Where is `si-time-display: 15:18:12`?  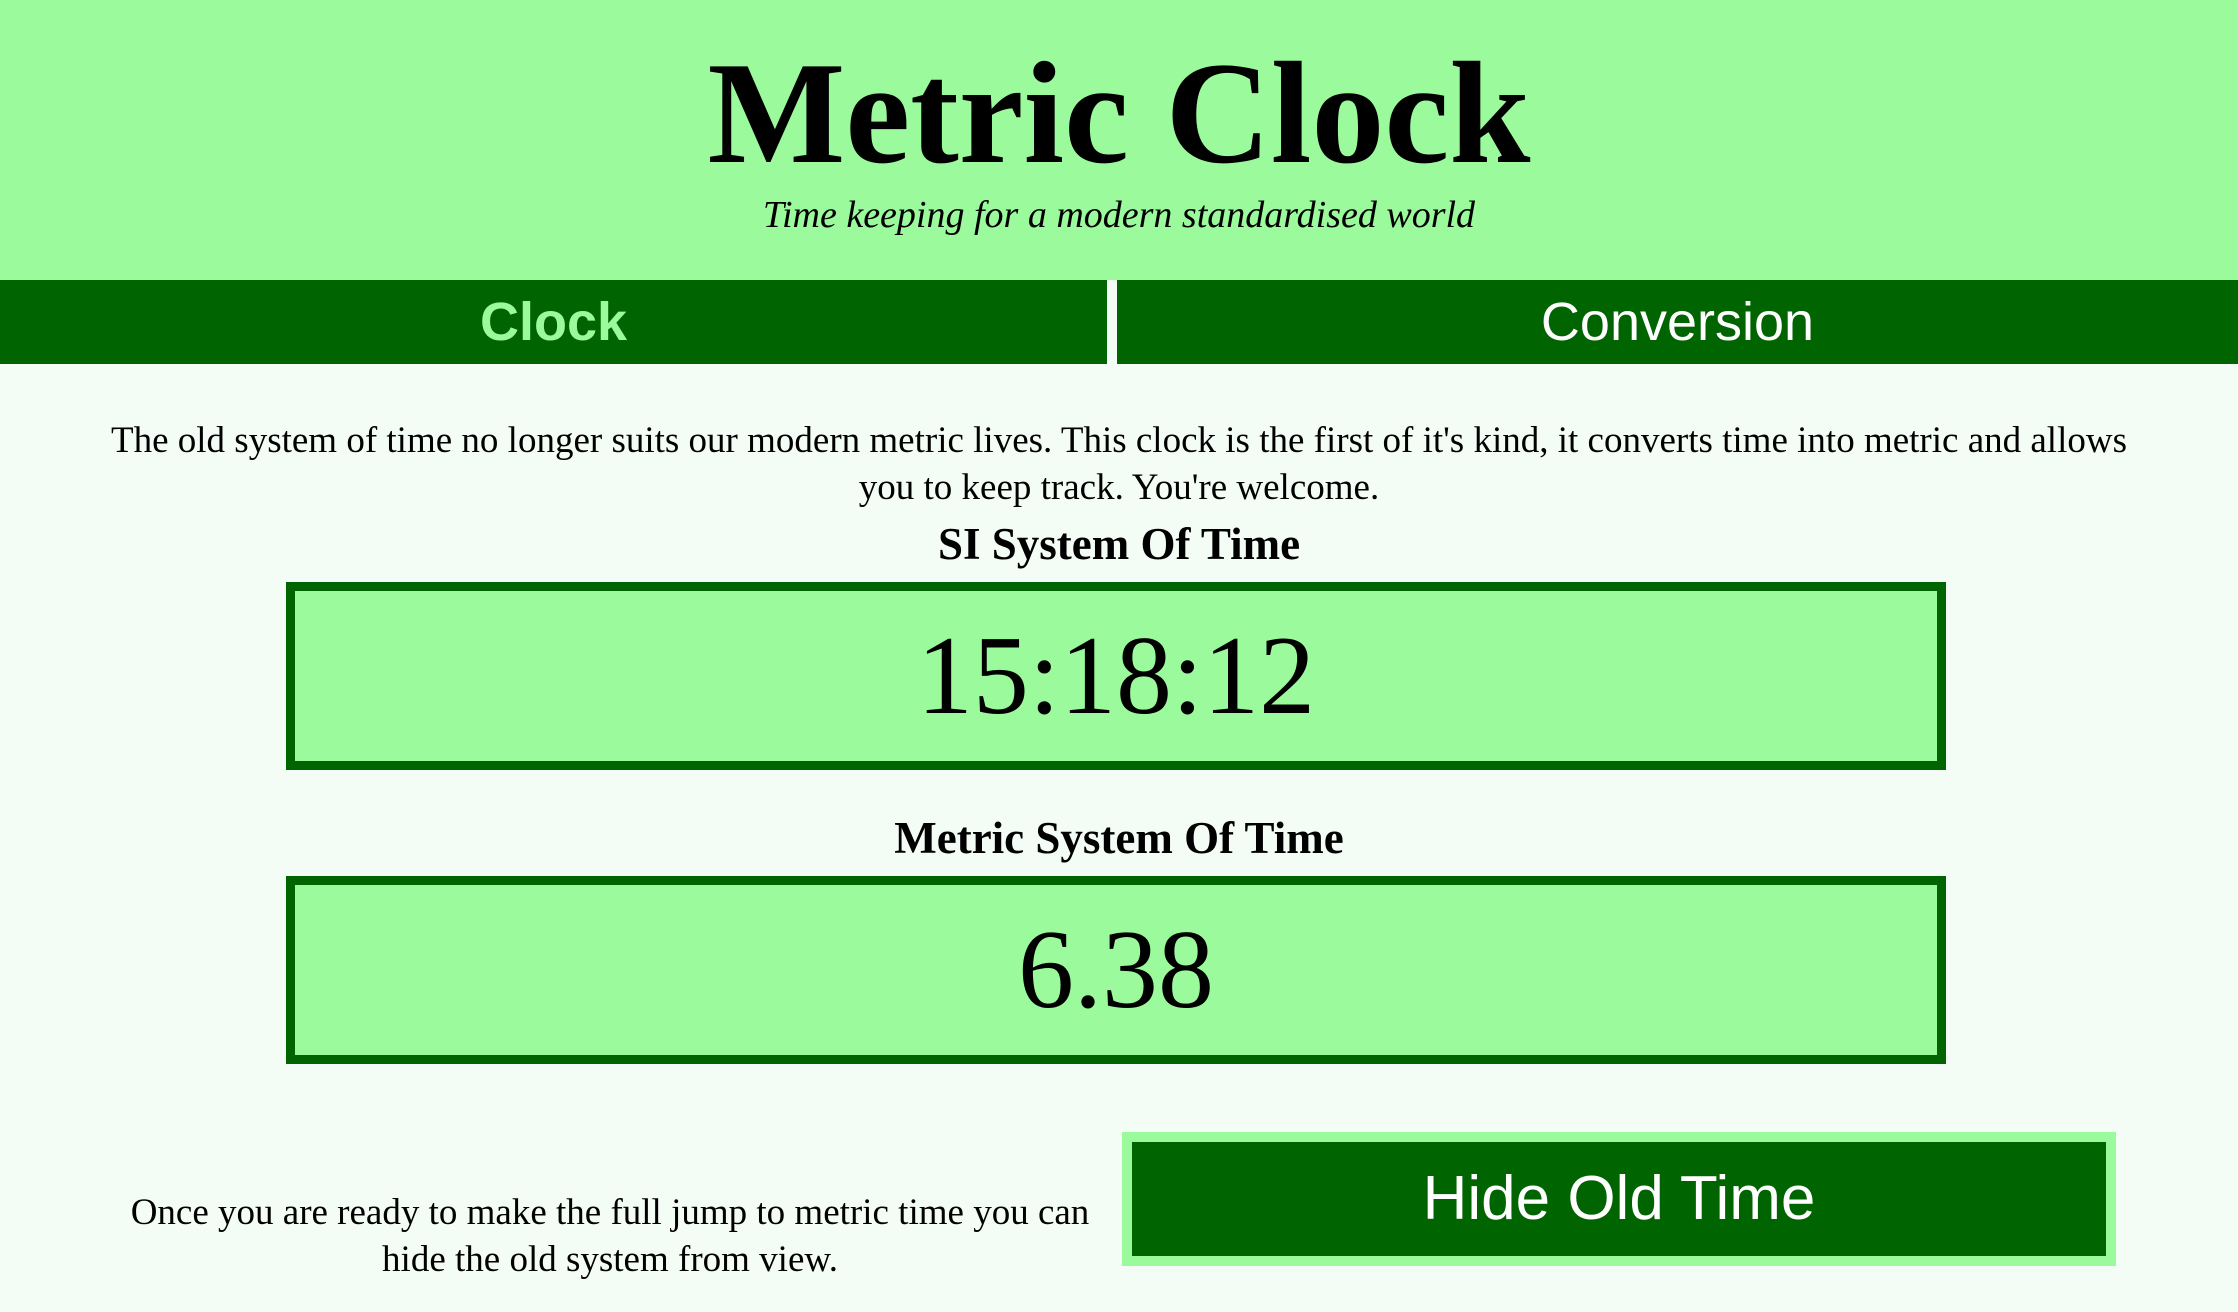 si-time-display: 15:18:12 is located at coordinates (1116, 676).